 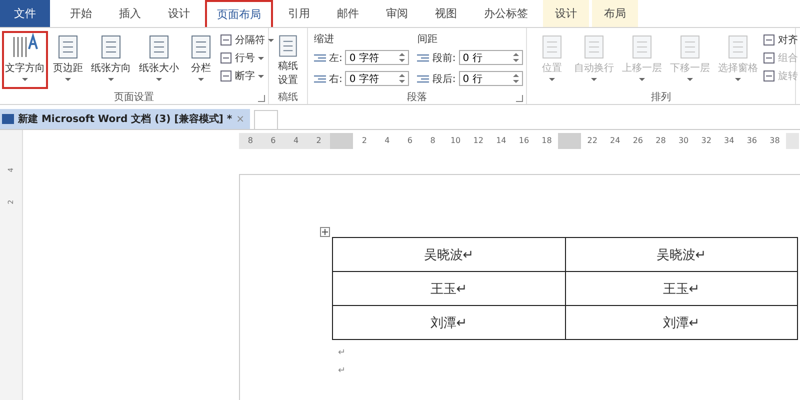 What do you see at coordinates (444, 79) in the screenshot?
I see `field-label: 段后:` at bounding box center [444, 79].